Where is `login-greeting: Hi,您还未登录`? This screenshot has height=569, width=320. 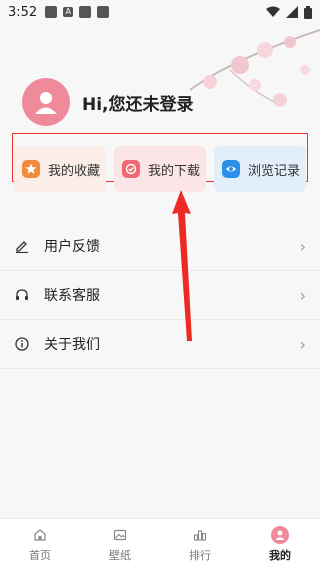
login-greeting: Hi,您还未登录 is located at coordinates (138, 102).